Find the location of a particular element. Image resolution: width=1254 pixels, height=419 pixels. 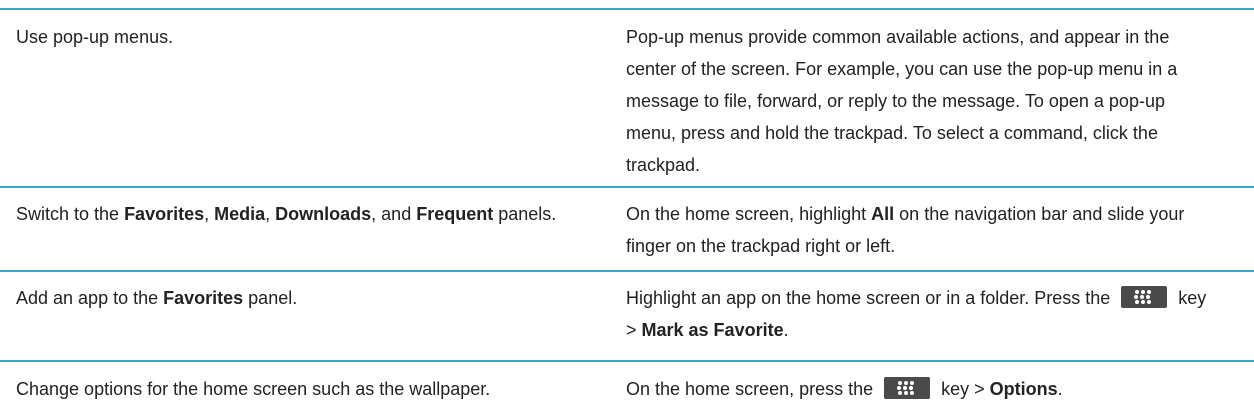

menu-command: Options is located at coordinates (1023, 389).